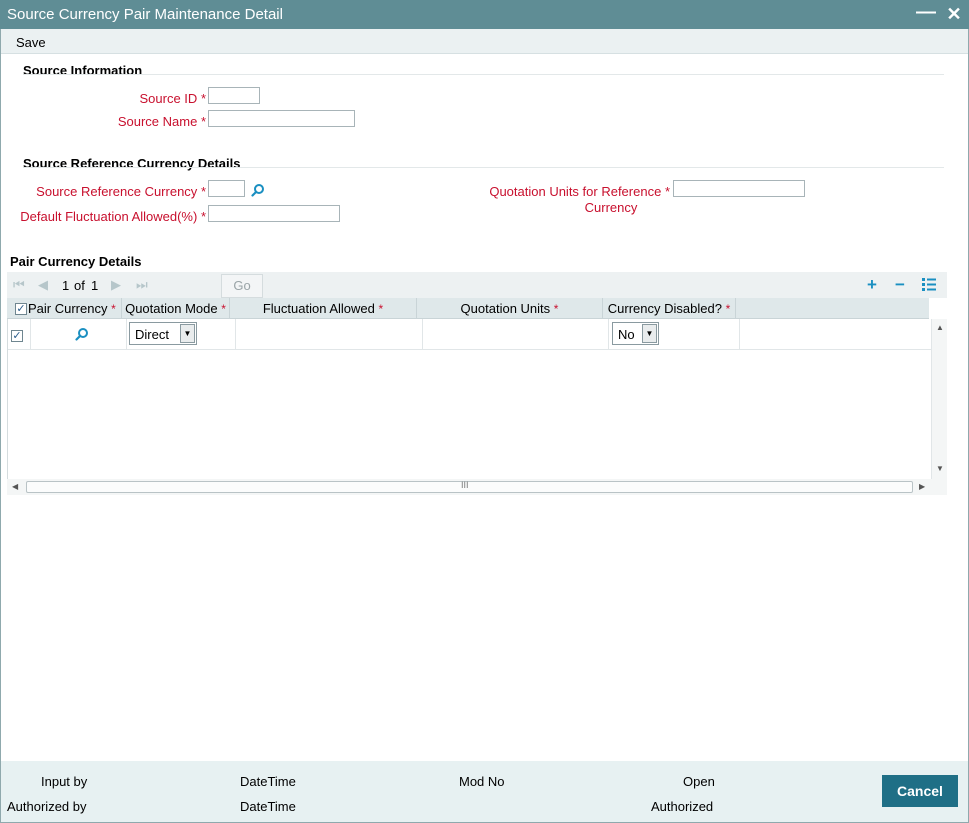 This screenshot has width=969, height=823. Describe the element at coordinates (900, 285) in the screenshot. I see `delete-row-icon: −` at that location.